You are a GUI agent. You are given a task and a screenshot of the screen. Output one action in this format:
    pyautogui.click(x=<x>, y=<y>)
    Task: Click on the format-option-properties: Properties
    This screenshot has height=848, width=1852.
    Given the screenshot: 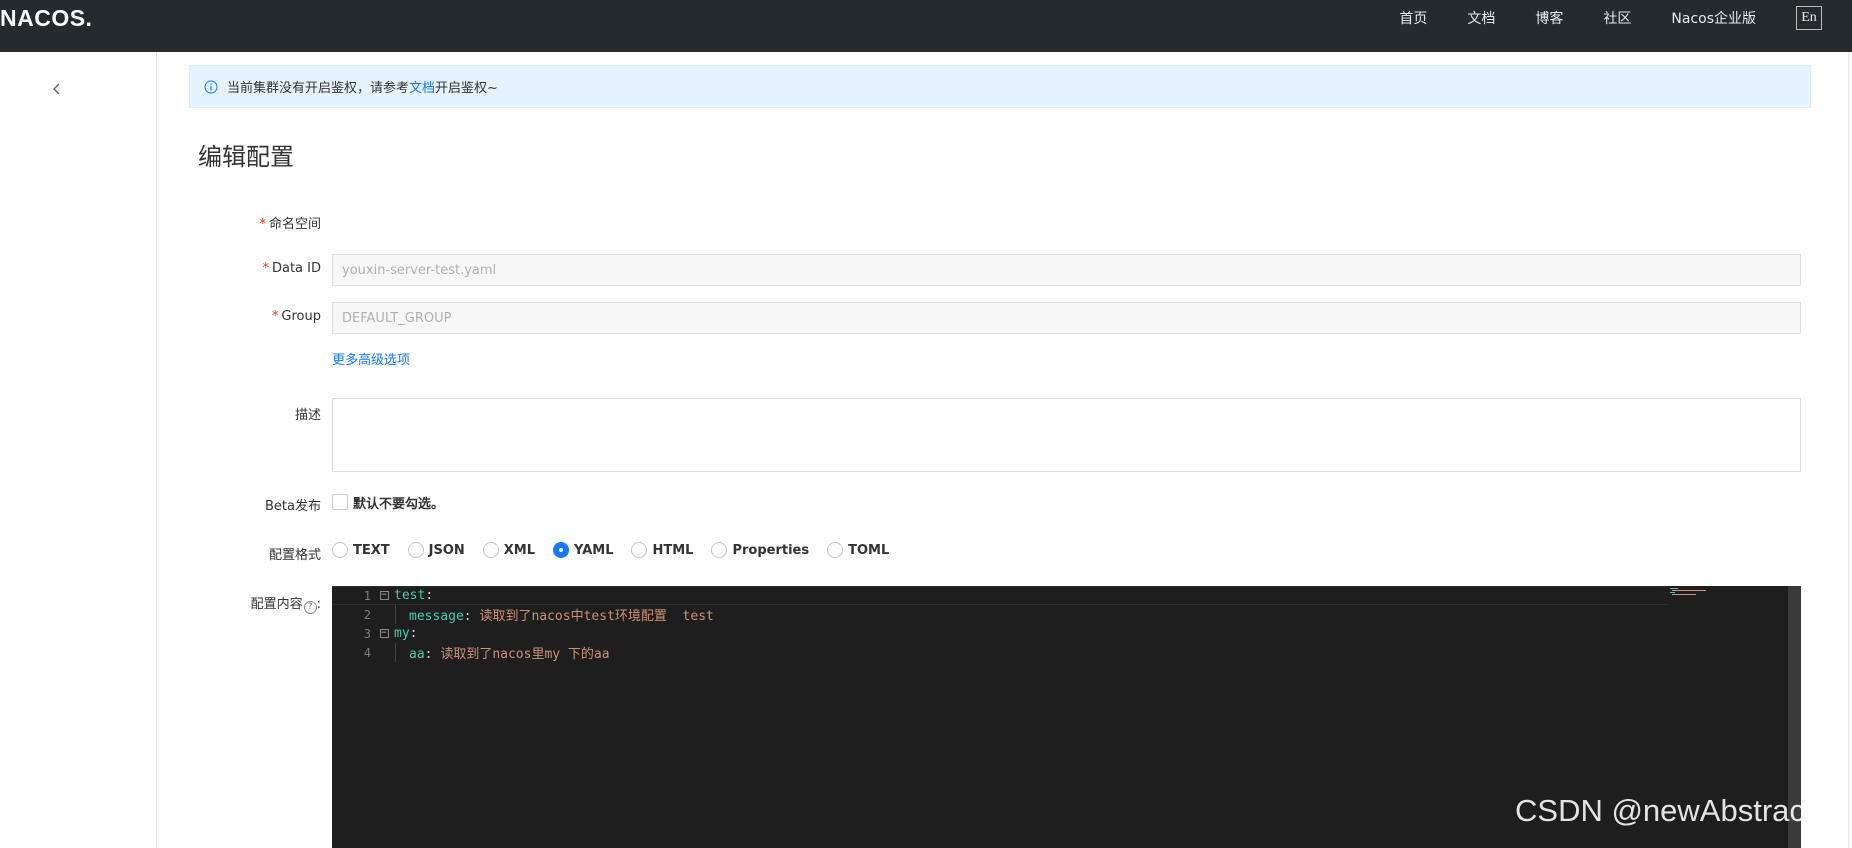 What is the action you would take?
    pyautogui.click(x=760, y=550)
    